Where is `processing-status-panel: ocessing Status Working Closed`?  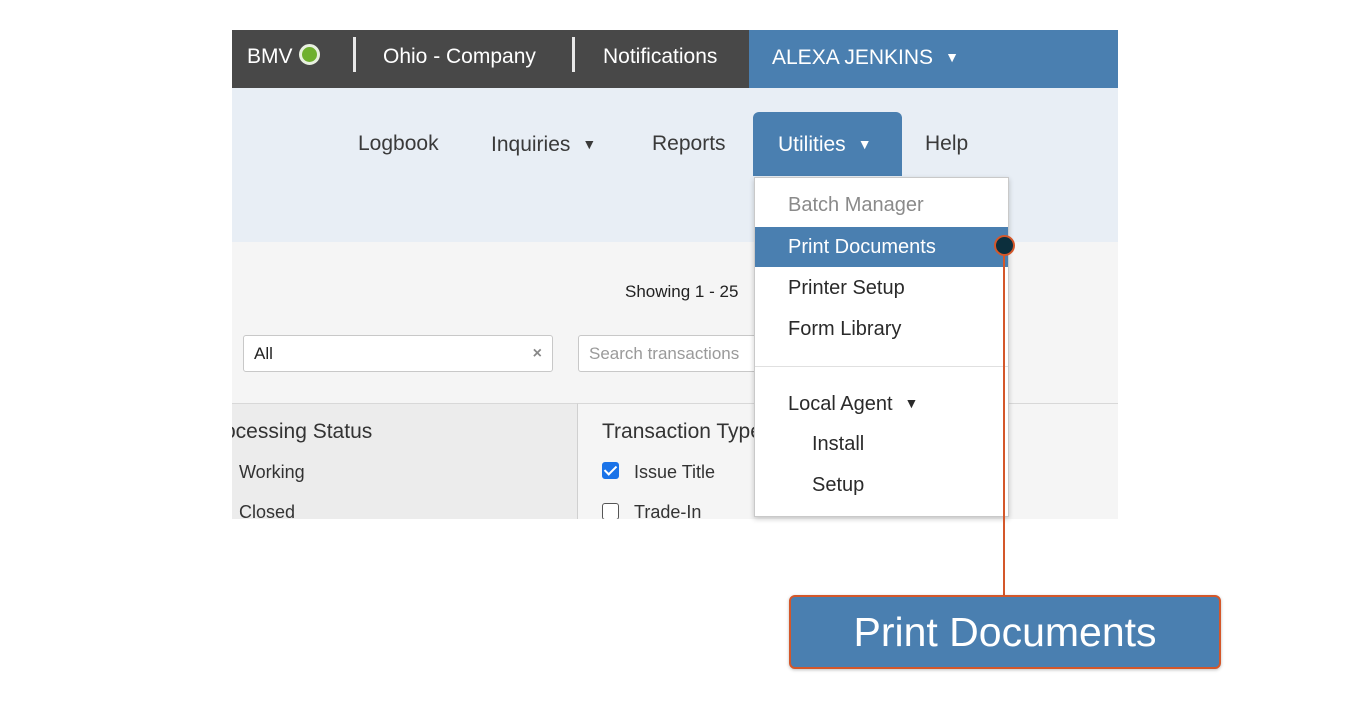
processing-status-panel: ocessing Status Working Closed is located at coordinates (404, 461).